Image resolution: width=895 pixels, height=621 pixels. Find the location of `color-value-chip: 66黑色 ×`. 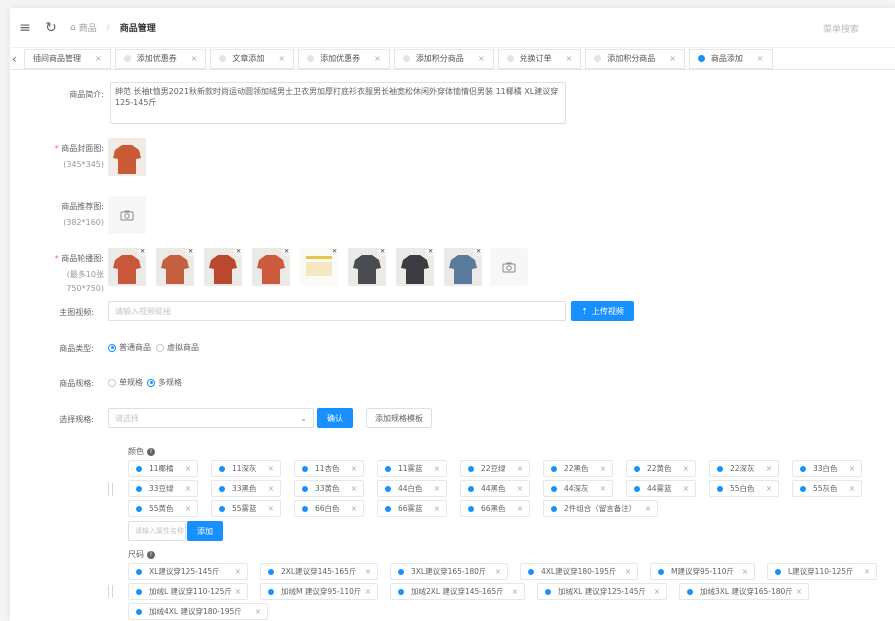

color-value-chip: 66黑色 × is located at coordinates (495, 508).